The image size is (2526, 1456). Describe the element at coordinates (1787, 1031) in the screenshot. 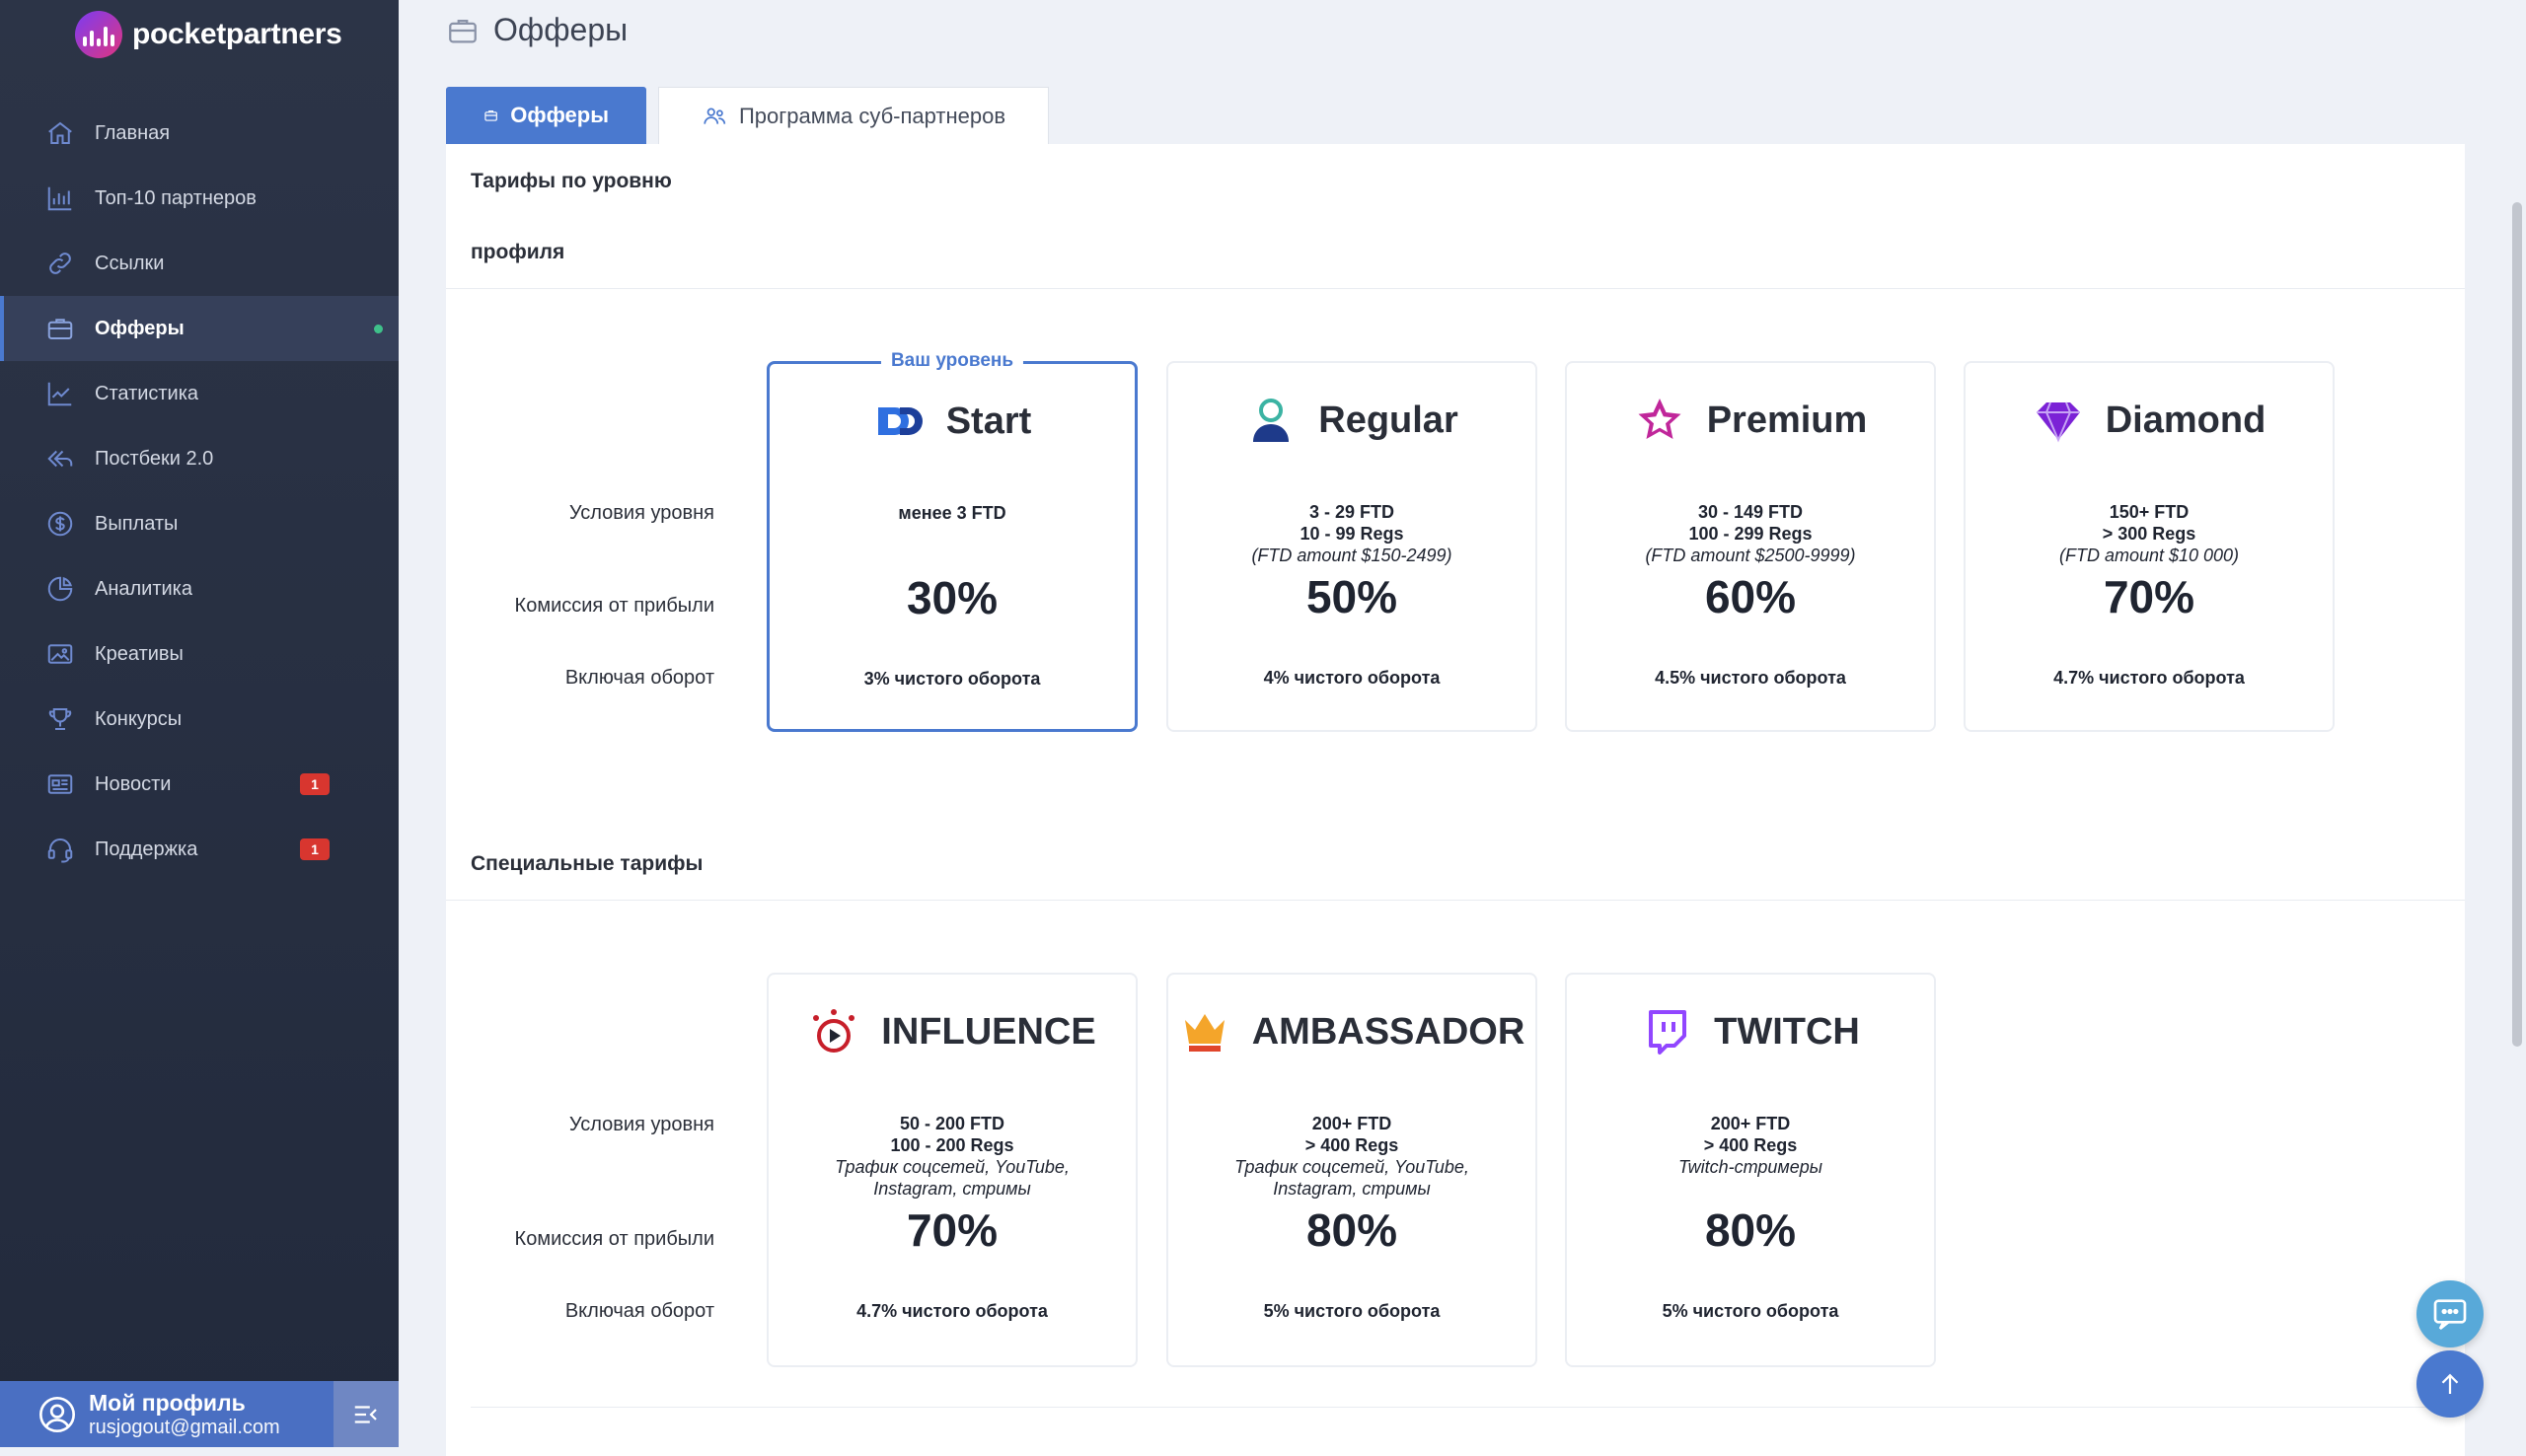

I see `level-name: TWITCH` at that location.